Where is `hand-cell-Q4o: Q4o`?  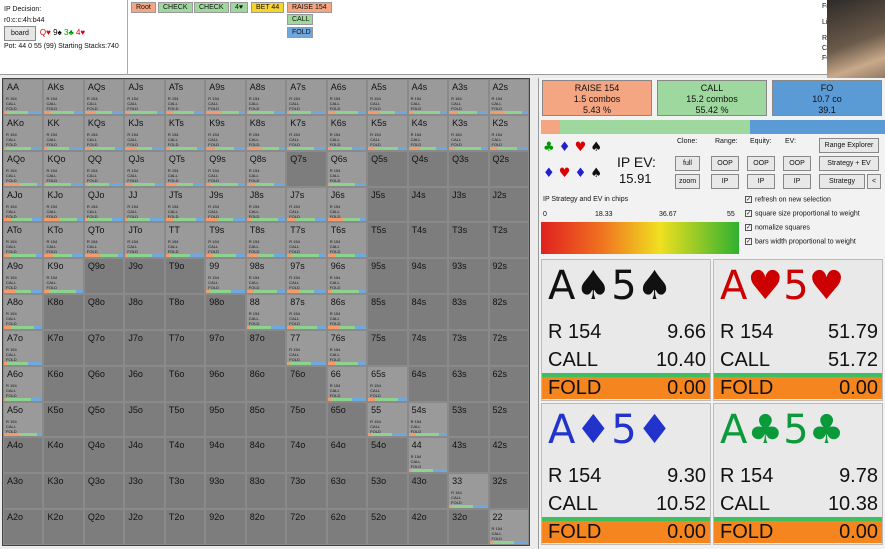 hand-cell-Q4o: Q4o is located at coordinates (104, 455).